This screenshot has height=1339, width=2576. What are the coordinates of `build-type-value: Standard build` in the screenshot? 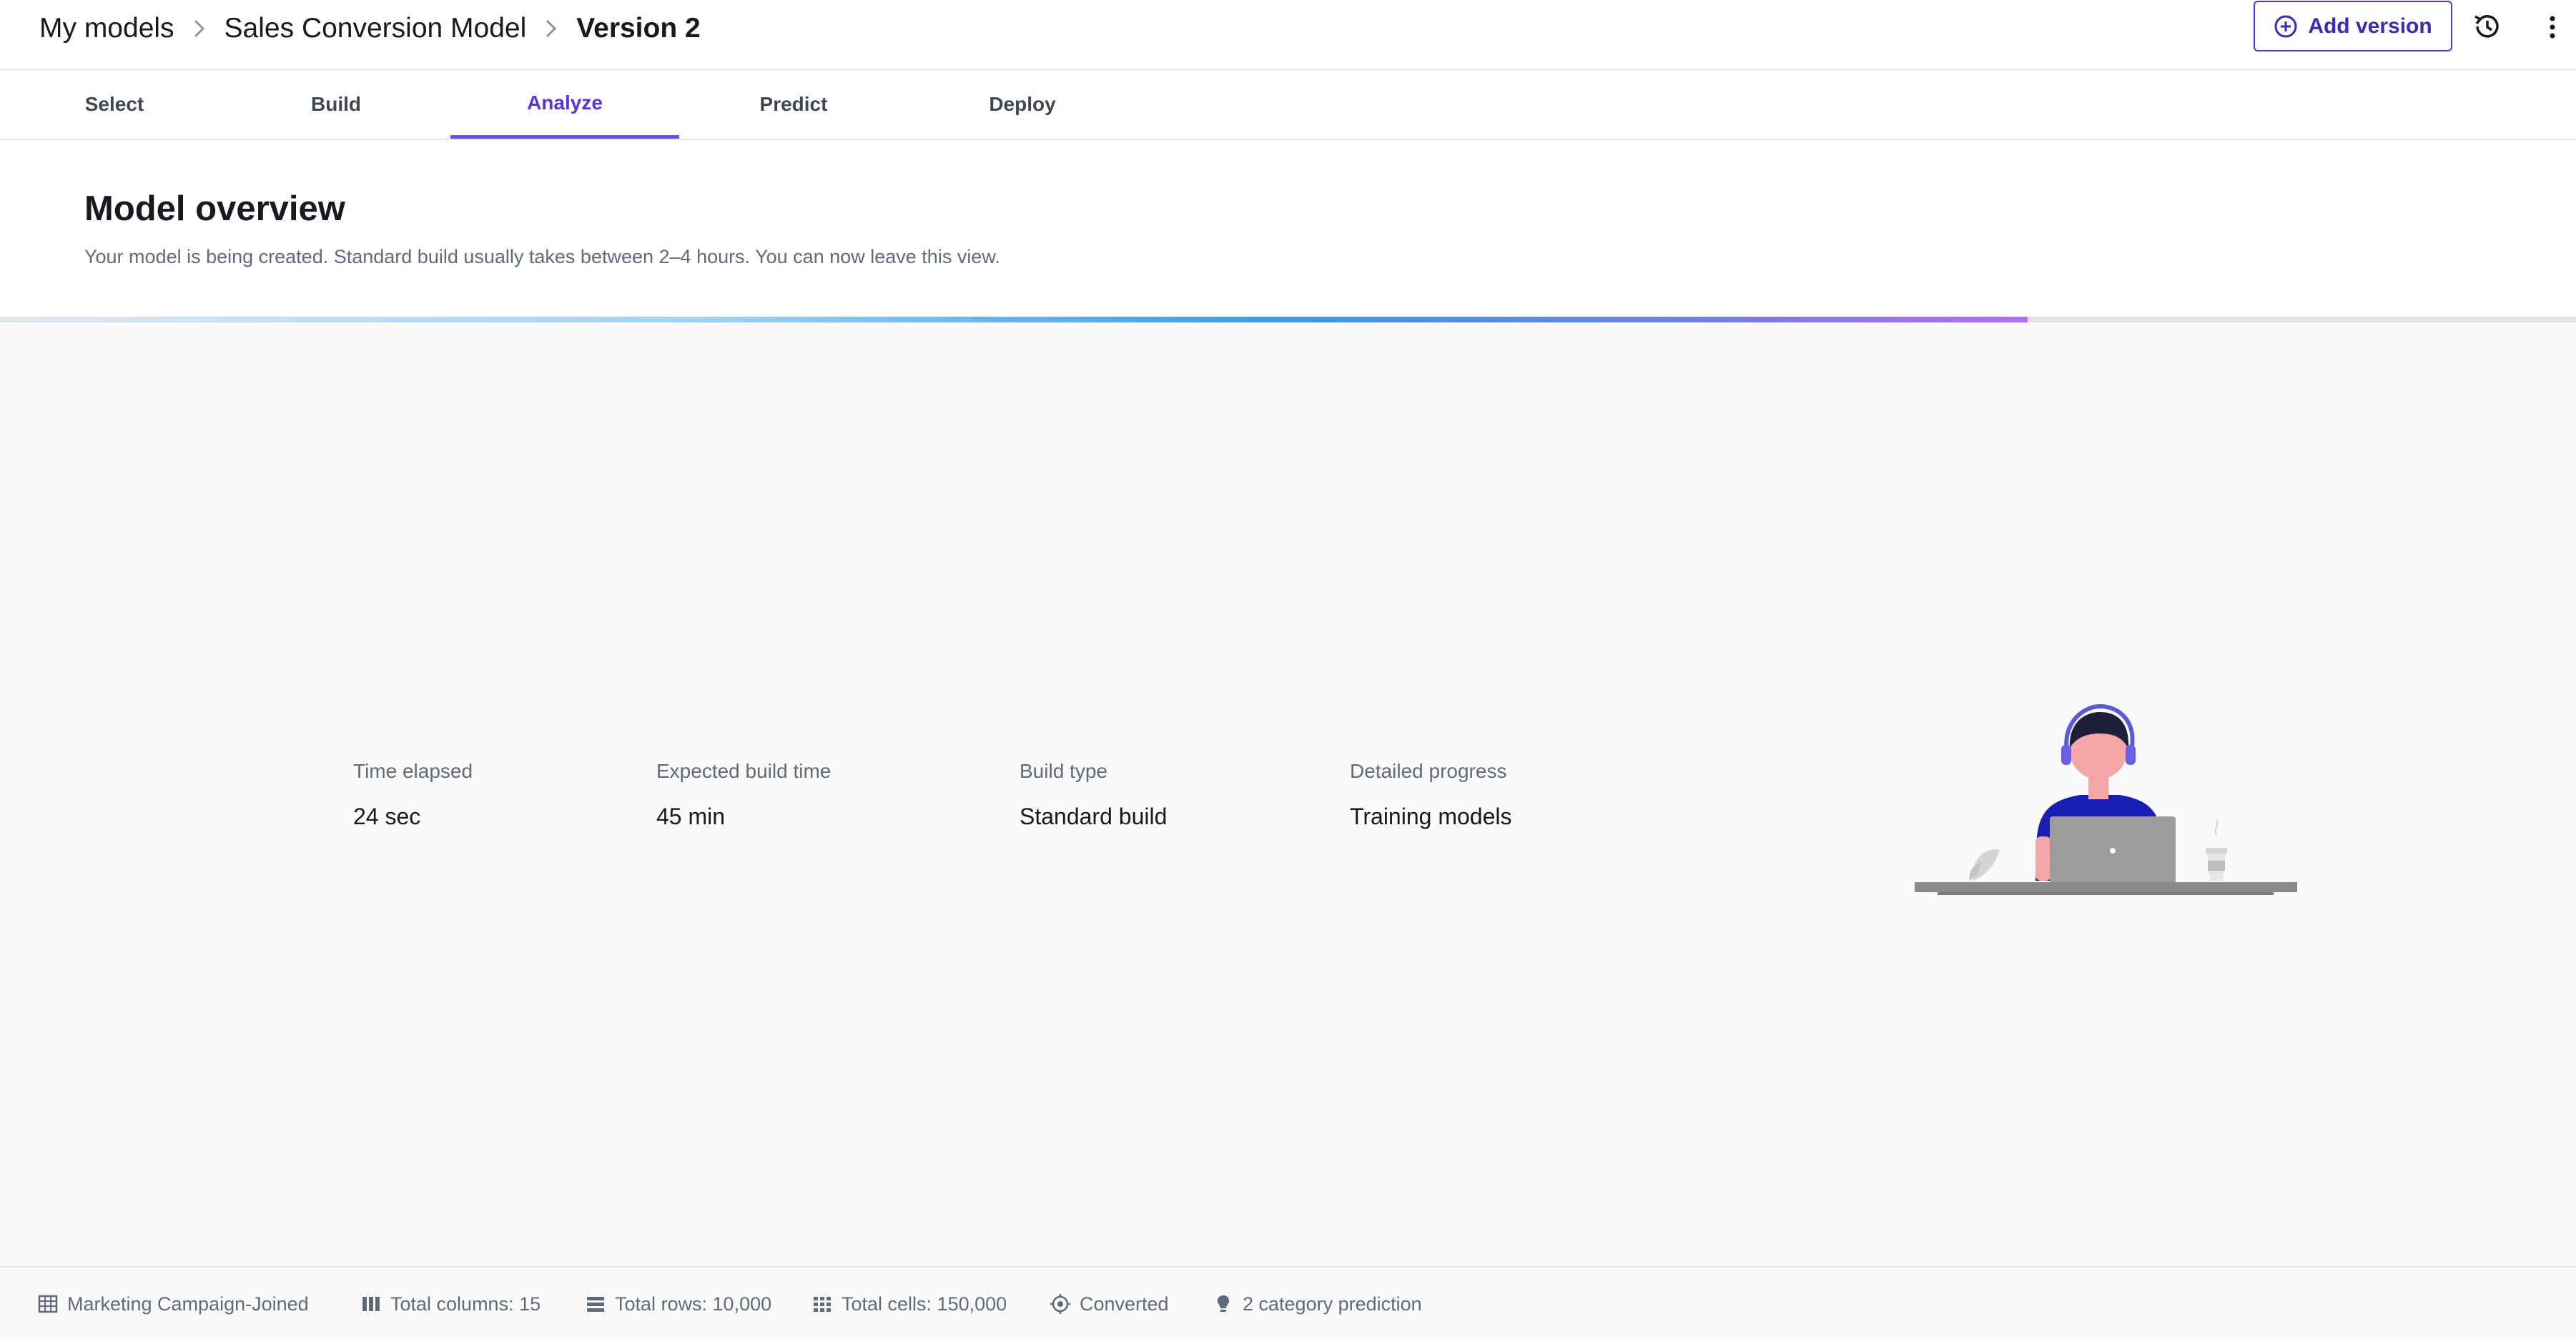 It's located at (1094, 816).